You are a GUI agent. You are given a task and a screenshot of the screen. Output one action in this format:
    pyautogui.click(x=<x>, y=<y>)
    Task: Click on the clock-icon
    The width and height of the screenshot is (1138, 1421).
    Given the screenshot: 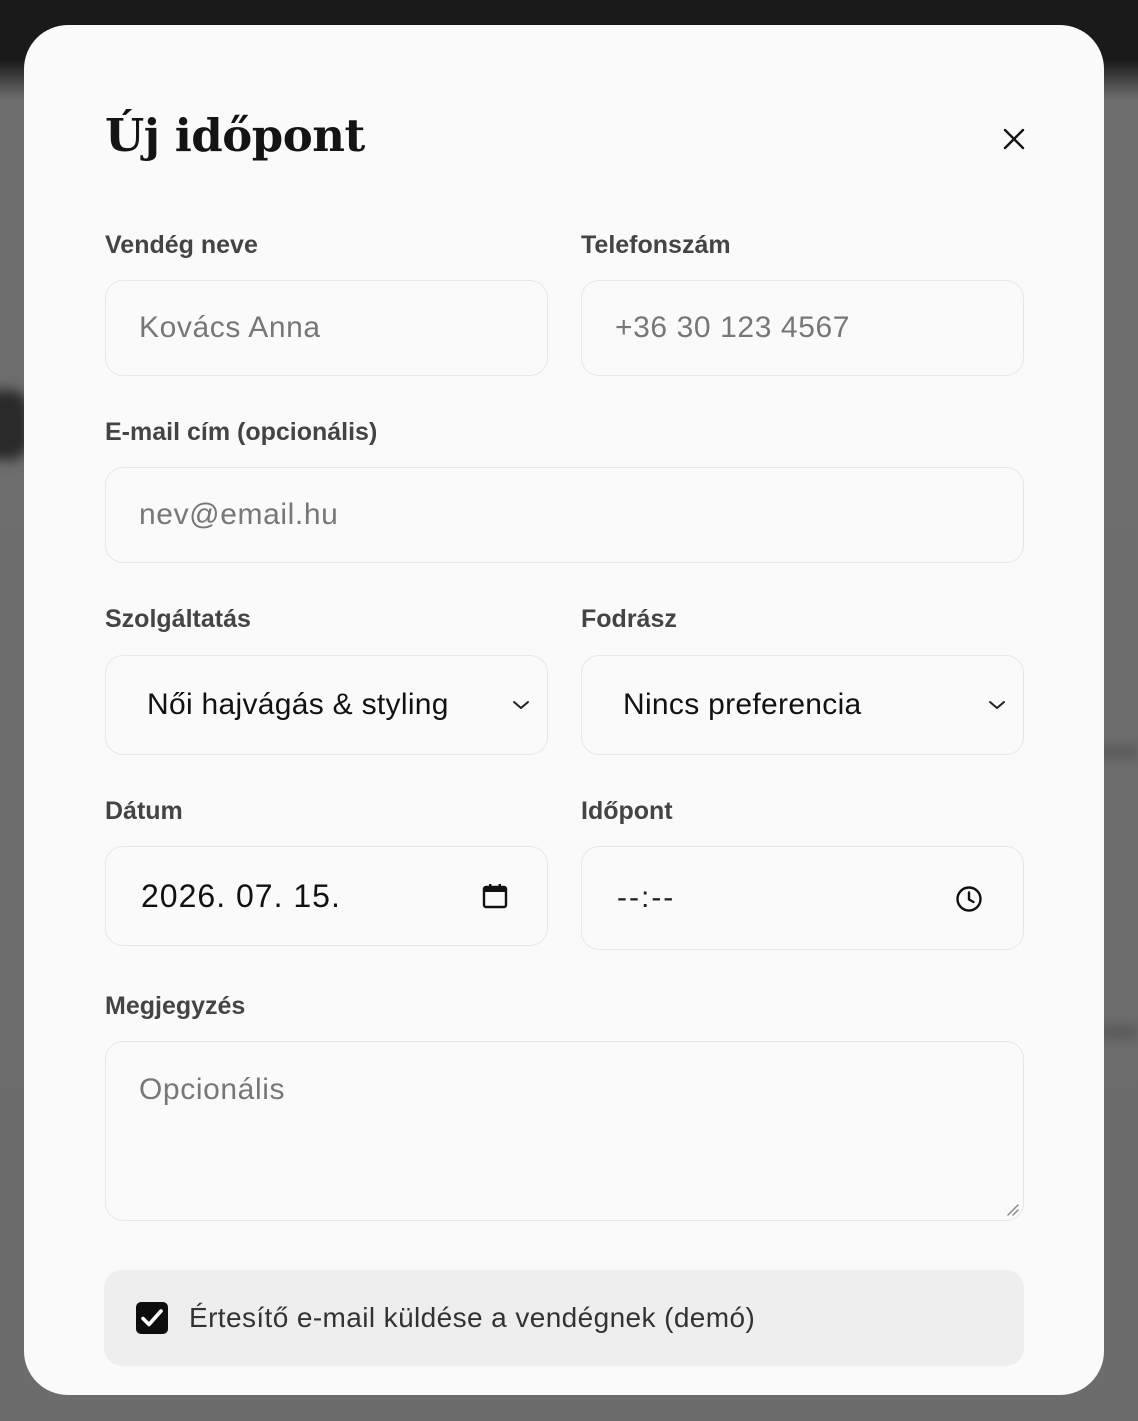 What is the action you would take?
    pyautogui.click(x=969, y=899)
    